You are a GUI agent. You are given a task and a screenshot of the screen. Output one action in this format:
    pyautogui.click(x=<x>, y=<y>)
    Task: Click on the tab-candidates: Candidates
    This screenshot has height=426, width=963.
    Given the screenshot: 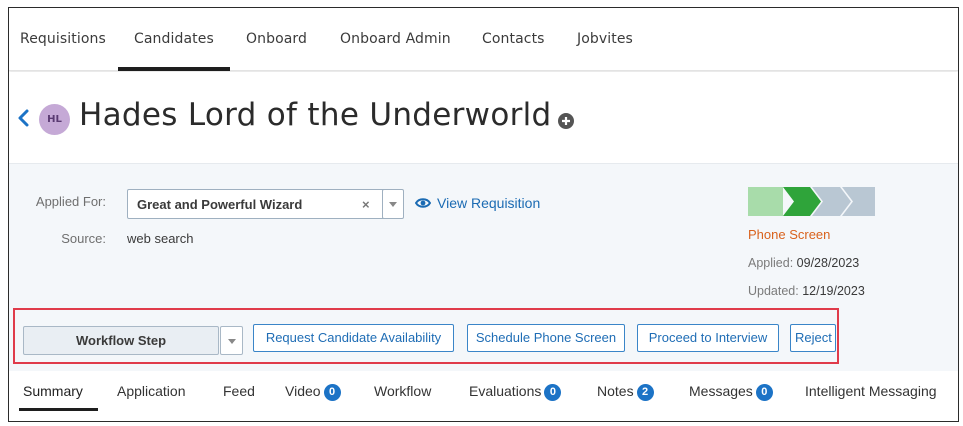 What is the action you would take?
    pyautogui.click(x=174, y=39)
    